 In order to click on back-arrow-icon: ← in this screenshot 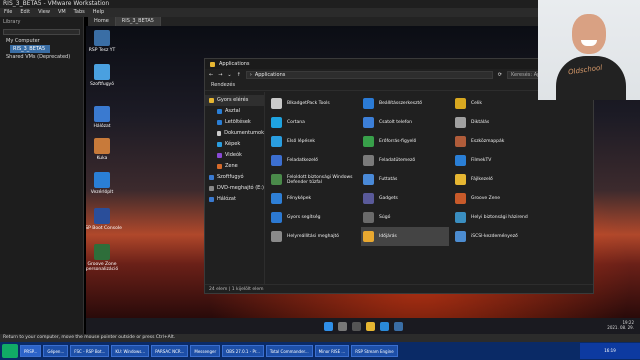, I will do `click(211, 75)`.